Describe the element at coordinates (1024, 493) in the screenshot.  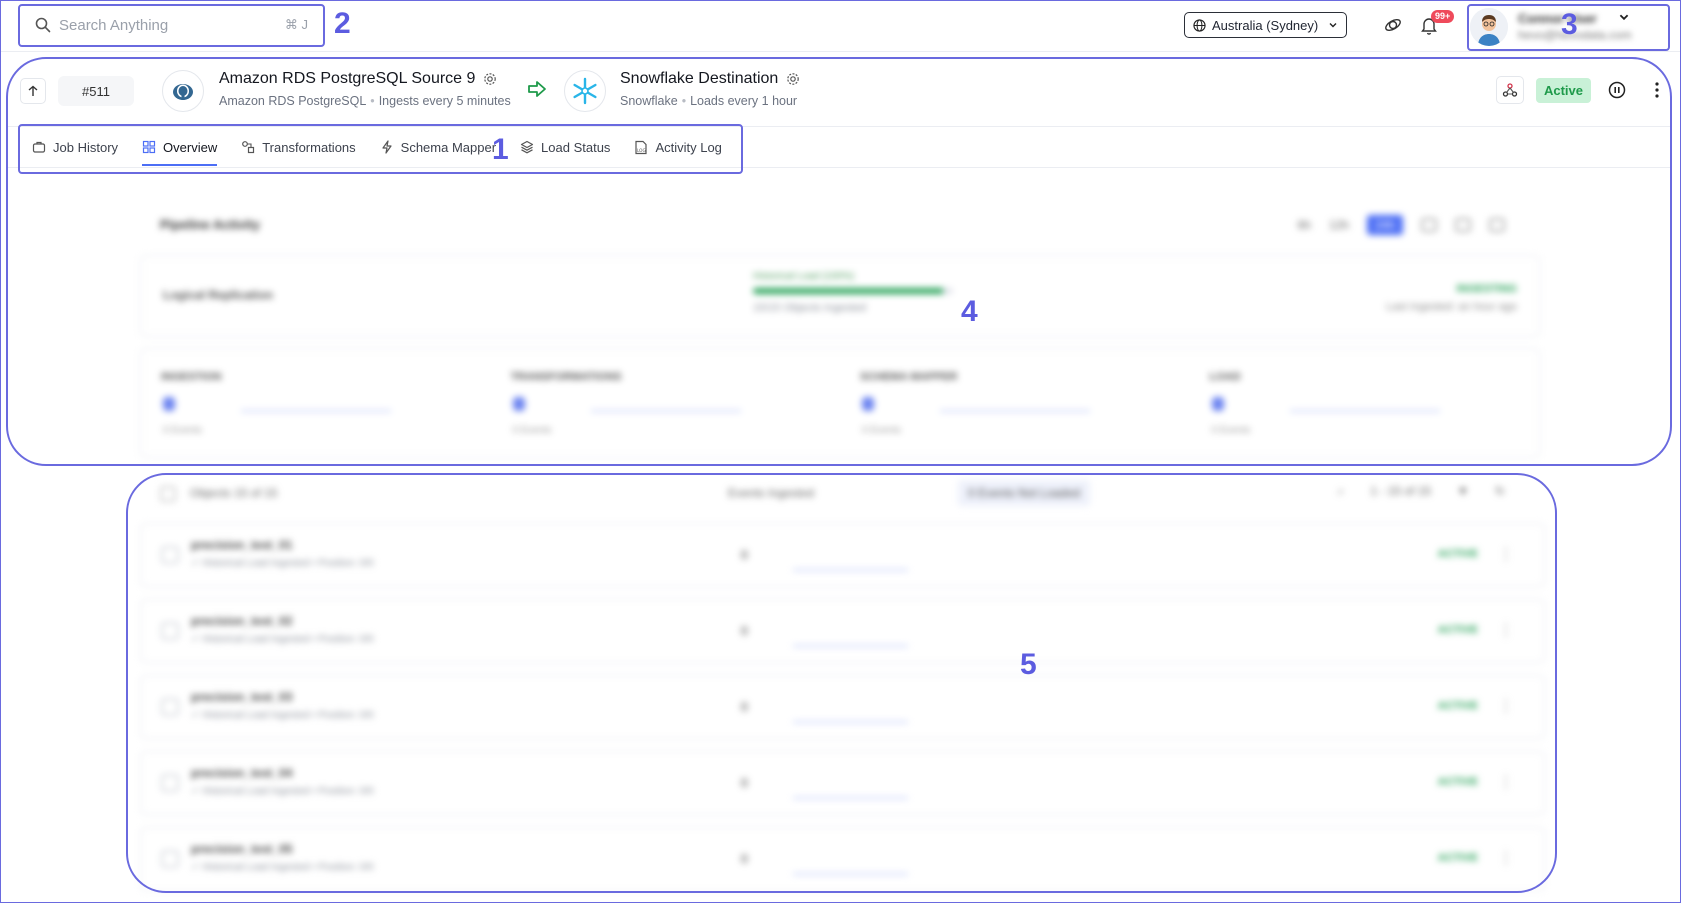
I see `events-not-loaded-filter: 0 Events Not Loaded` at that location.